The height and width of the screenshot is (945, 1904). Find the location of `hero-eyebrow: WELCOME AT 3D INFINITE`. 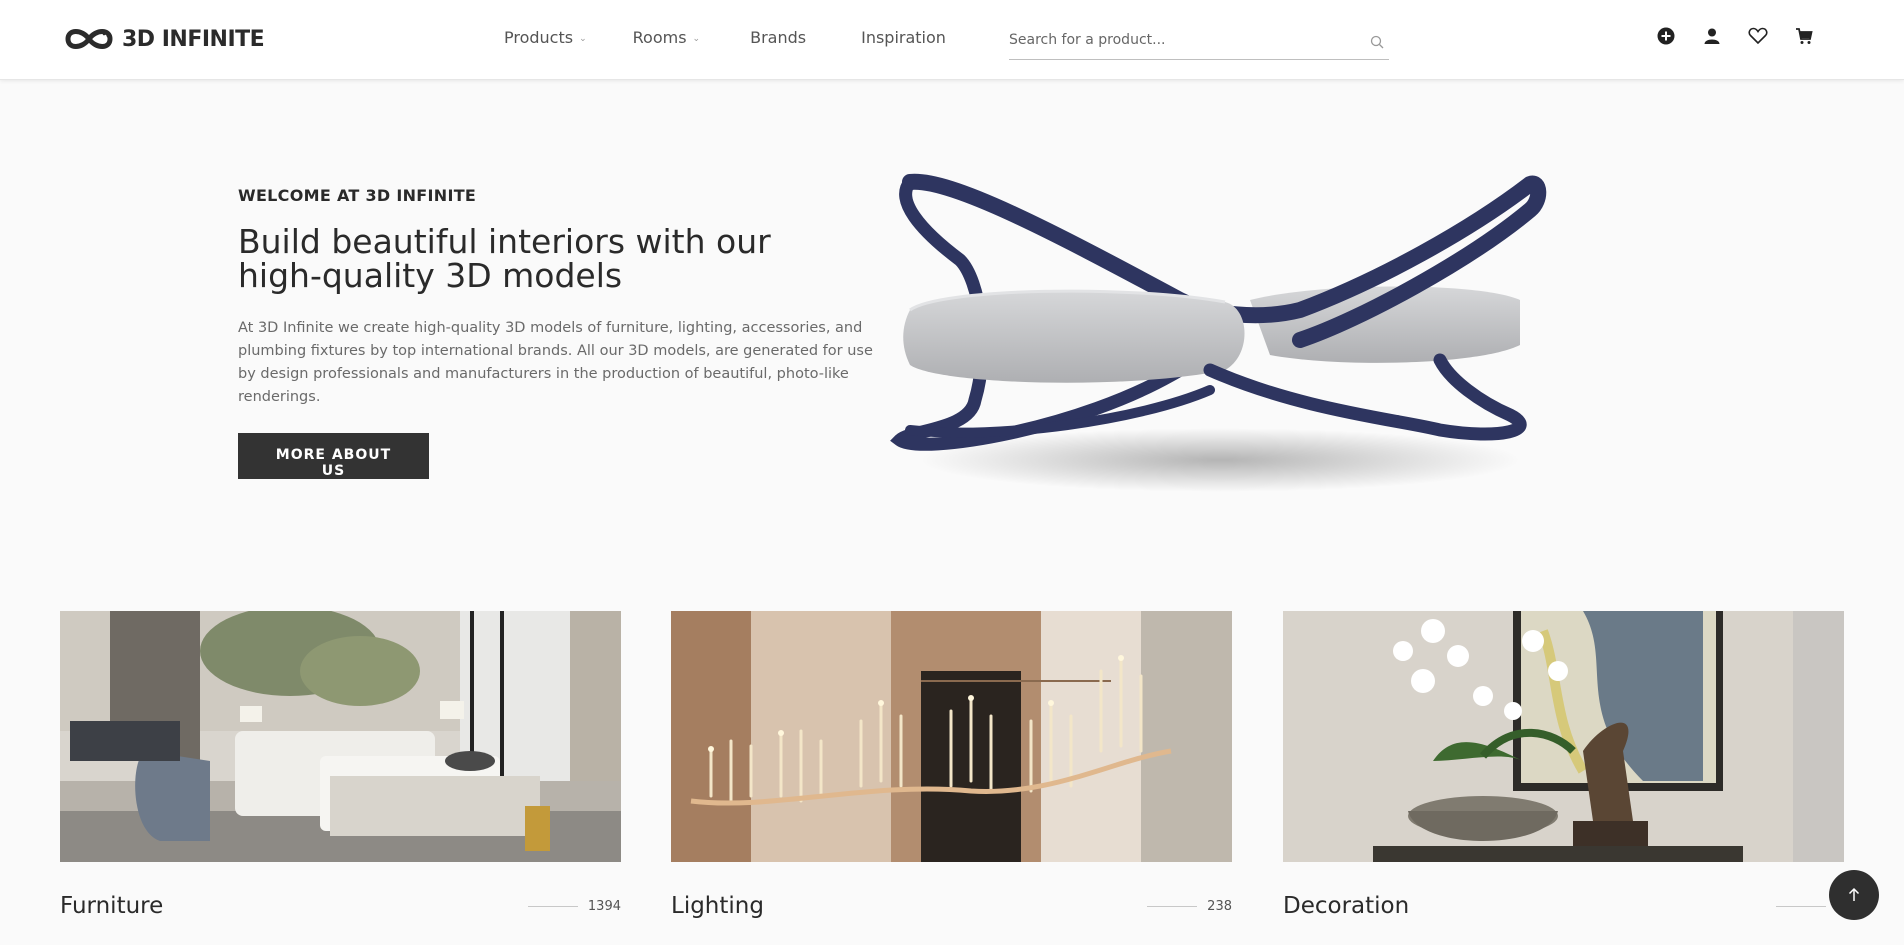

hero-eyebrow: WELCOME AT 3D INFINITE is located at coordinates (357, 195).